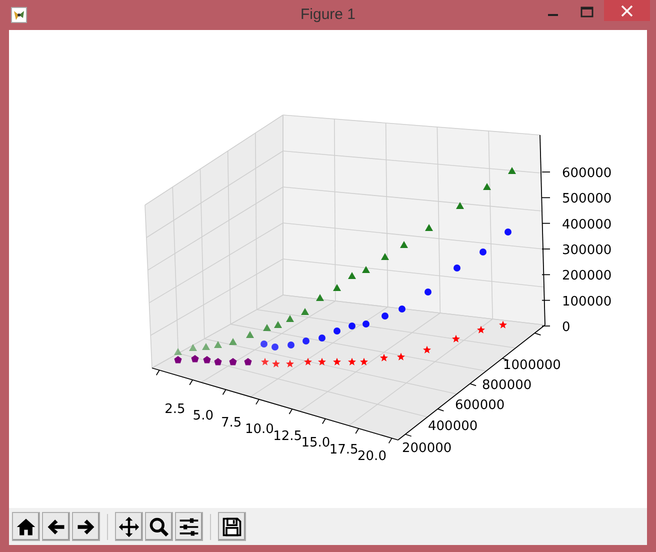 The height and width of the screenshot is (552, 656). I want to click on window-title: Figure 1, so click(328, 14).